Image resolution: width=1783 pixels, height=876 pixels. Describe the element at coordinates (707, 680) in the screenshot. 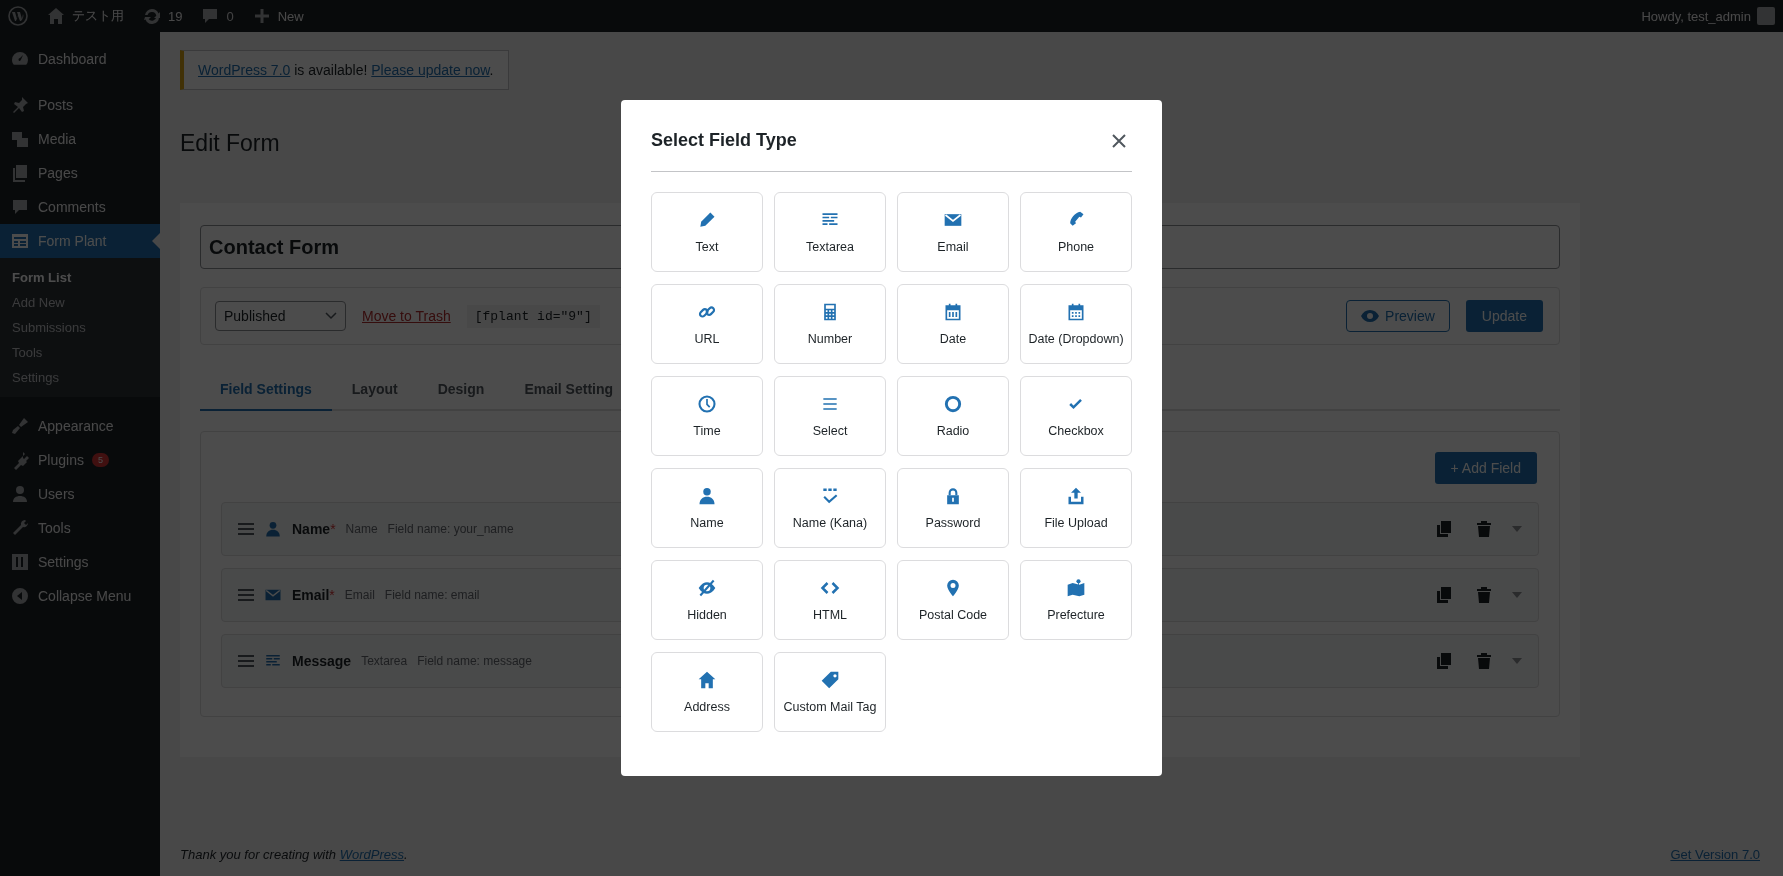

I see `house-icon` at that location.